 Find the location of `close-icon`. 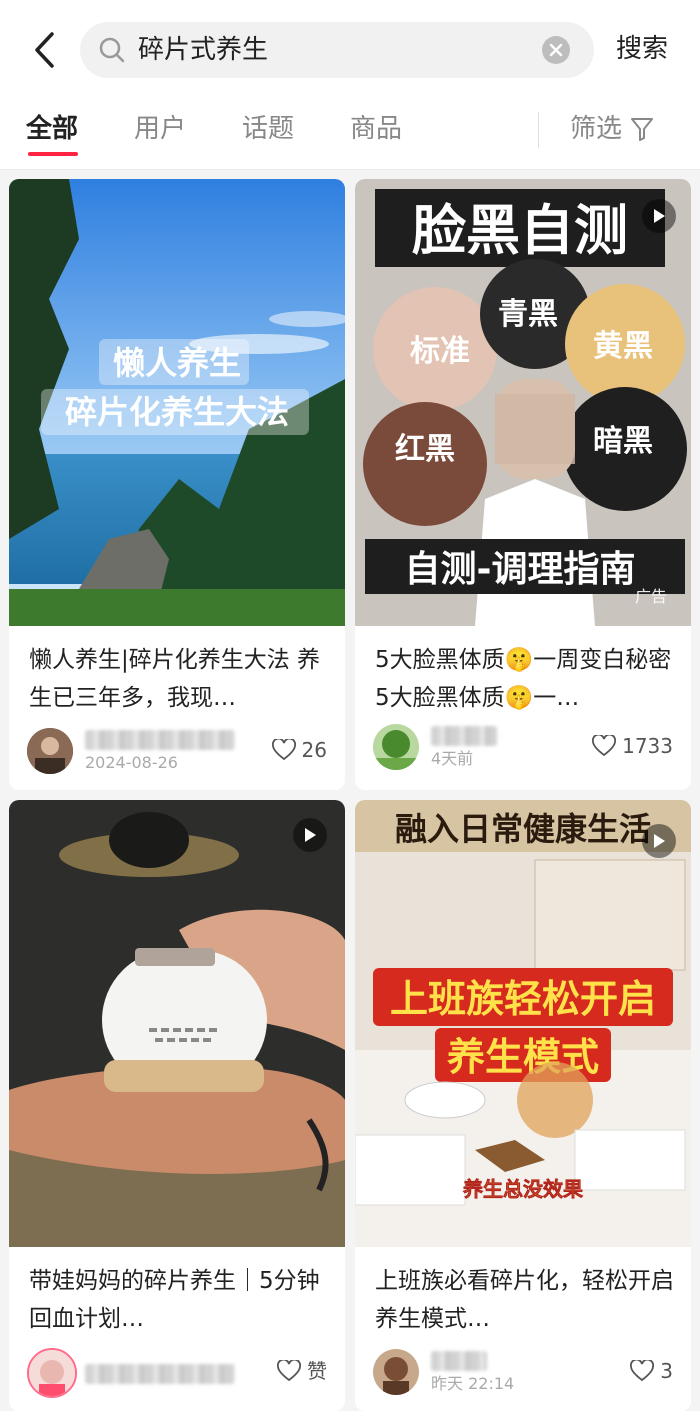

close-icon is located at coordinates (556, 50).